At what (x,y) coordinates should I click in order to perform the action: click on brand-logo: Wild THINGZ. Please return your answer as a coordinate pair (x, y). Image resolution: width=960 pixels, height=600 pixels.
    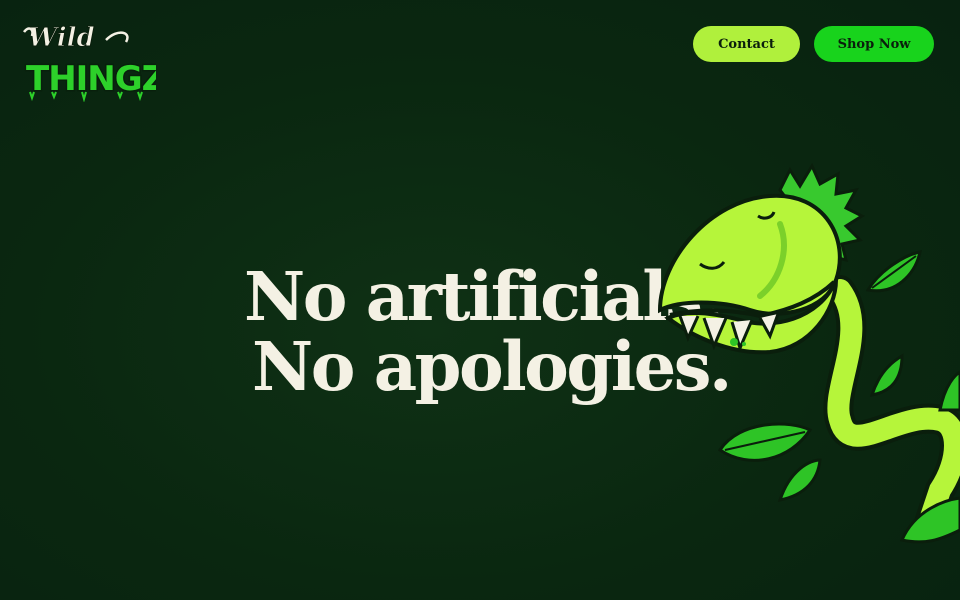
    Looking at the image, I should click on (89, 62).